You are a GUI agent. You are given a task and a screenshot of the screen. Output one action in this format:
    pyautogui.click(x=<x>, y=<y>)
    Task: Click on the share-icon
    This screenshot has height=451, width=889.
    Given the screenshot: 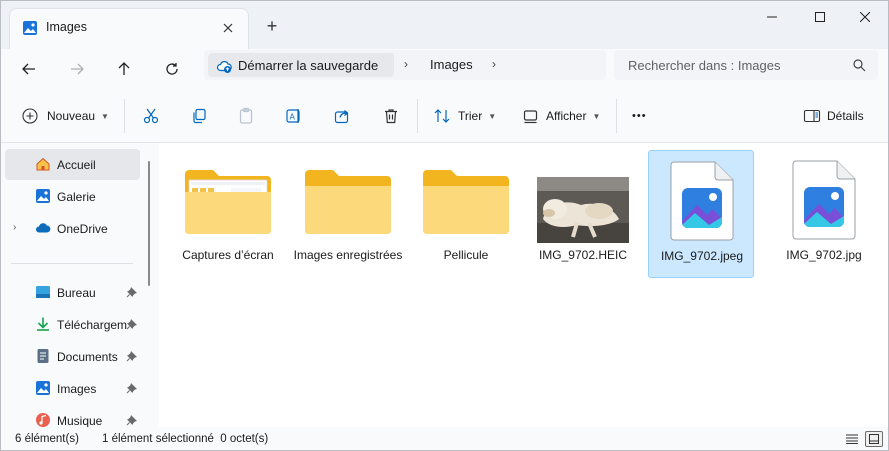 What is the action you would take?
    pyautogui.click(x=341, y=117)
    